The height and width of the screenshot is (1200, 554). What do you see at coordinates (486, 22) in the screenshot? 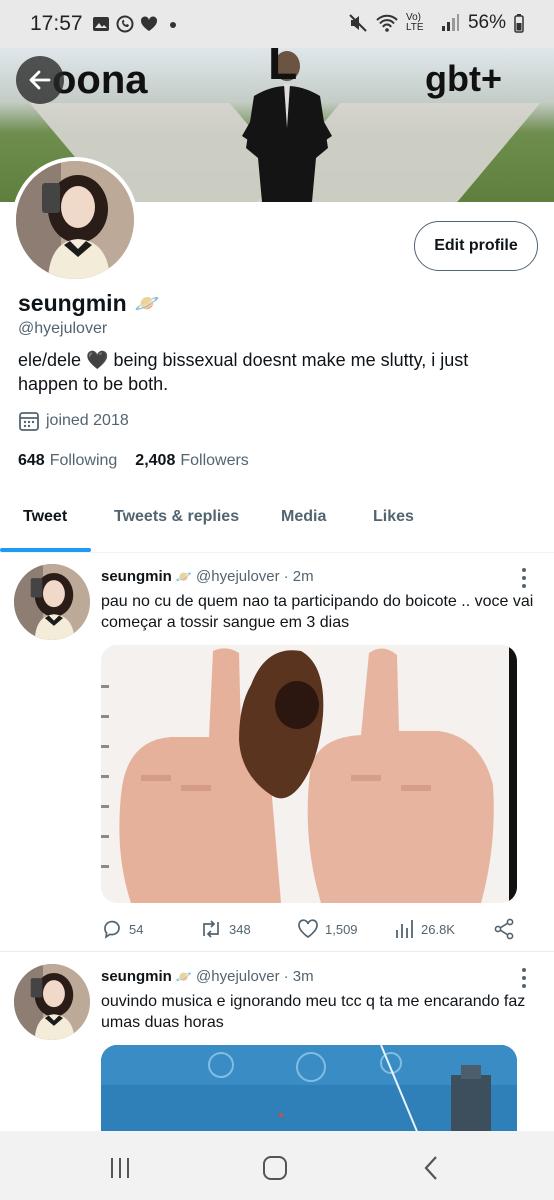
I see `battery-level: 56%` at bounding box center [486, 22].